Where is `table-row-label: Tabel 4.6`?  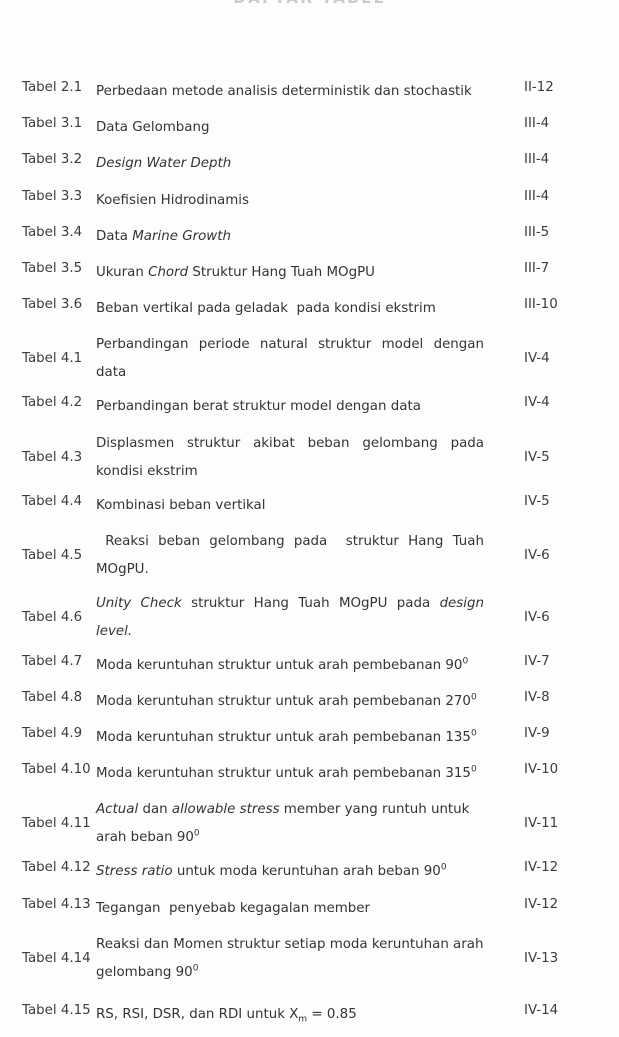
table-row-label: Tabel 4.6 is located at coordinates (52, 617).